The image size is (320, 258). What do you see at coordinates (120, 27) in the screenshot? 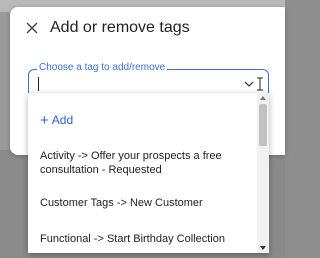
I see `dialog-title: Add or remove tags` at bounding box center [120, 27].